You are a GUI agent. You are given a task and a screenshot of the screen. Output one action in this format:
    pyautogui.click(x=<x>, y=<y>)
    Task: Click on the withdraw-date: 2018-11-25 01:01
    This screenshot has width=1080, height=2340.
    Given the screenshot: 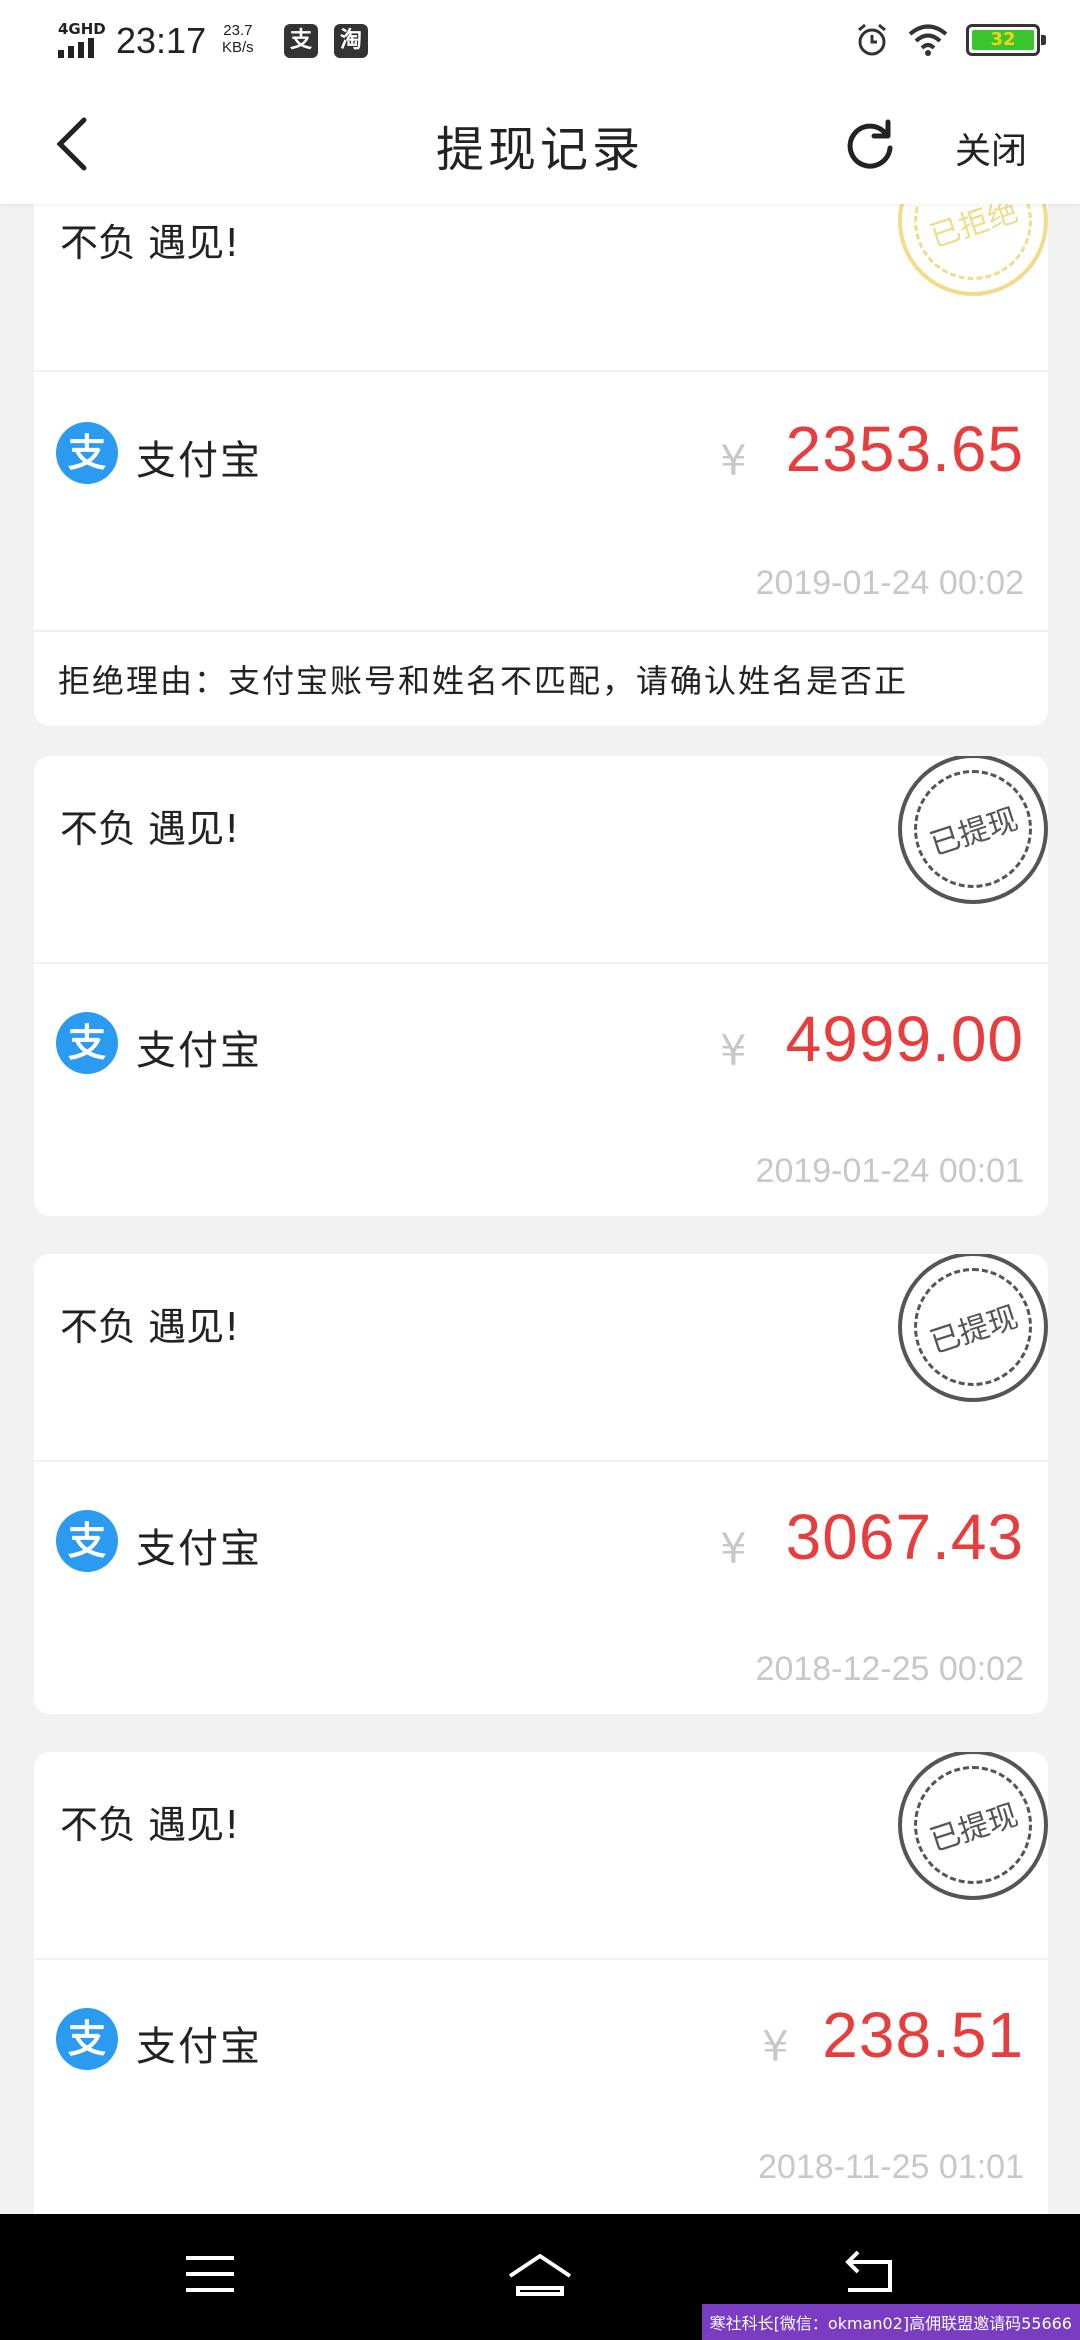 What is the action you would take?
    pyautogui.click(x=891, y=2167)
    